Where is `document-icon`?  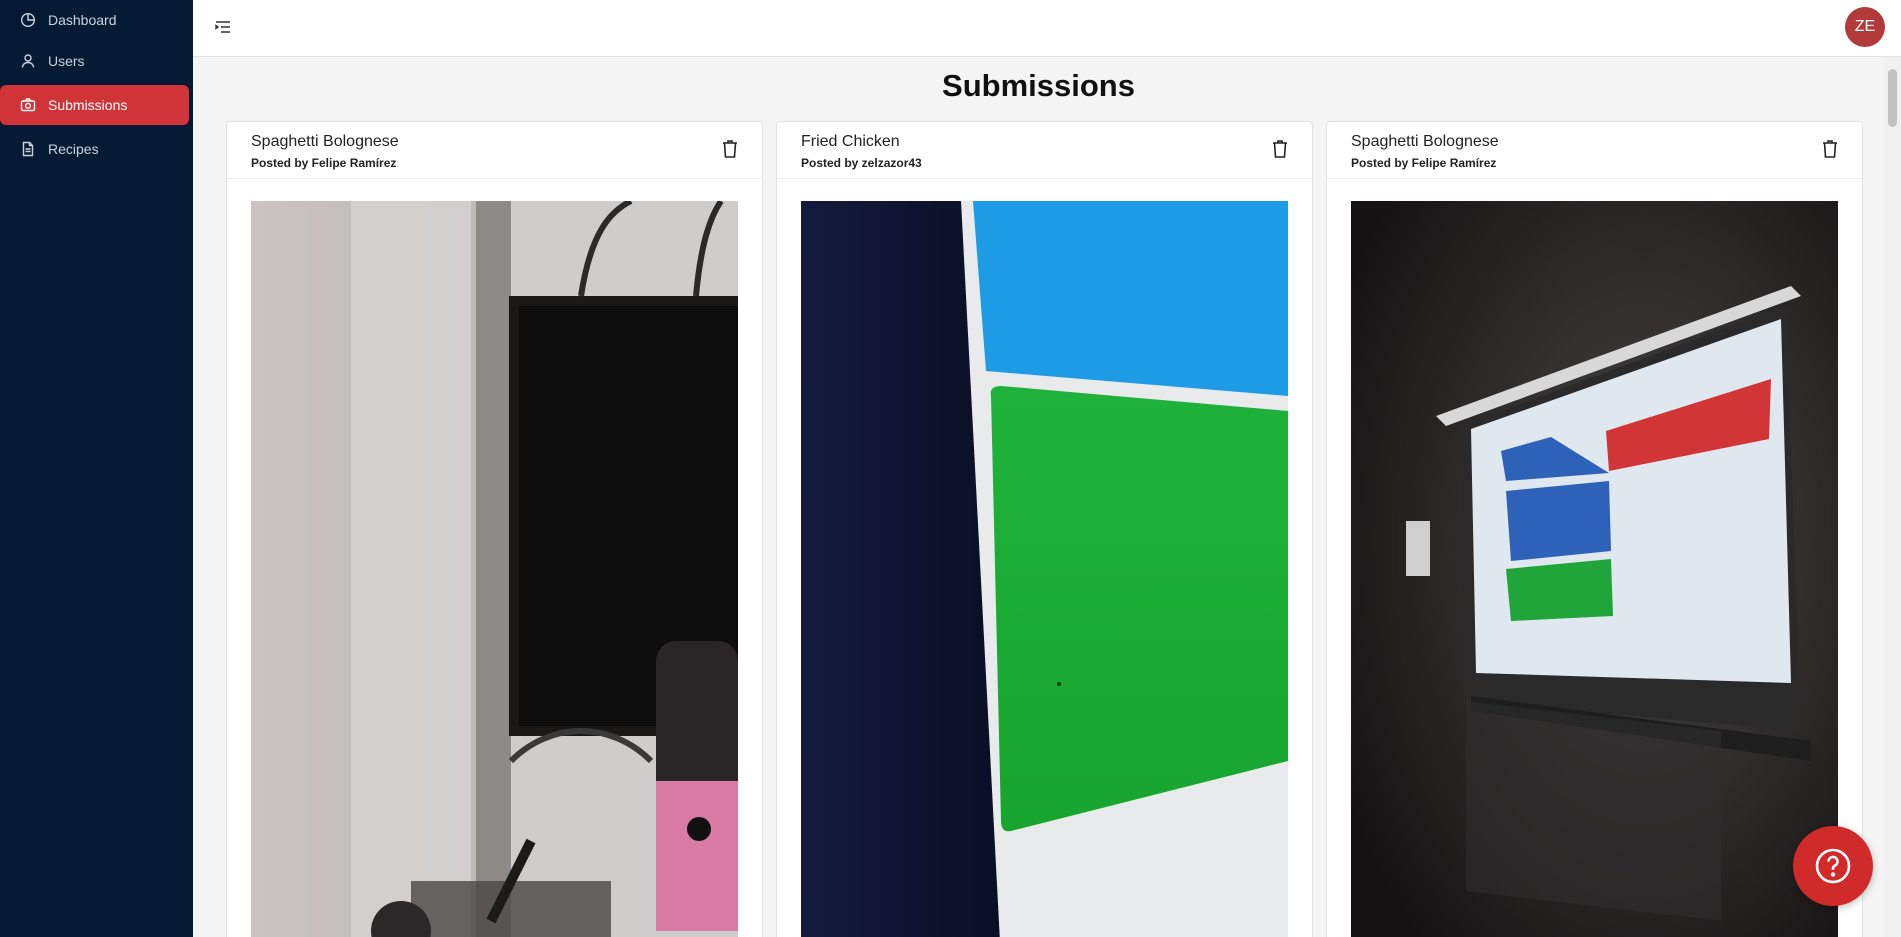
document-icon is located at coordinates (28, 149).